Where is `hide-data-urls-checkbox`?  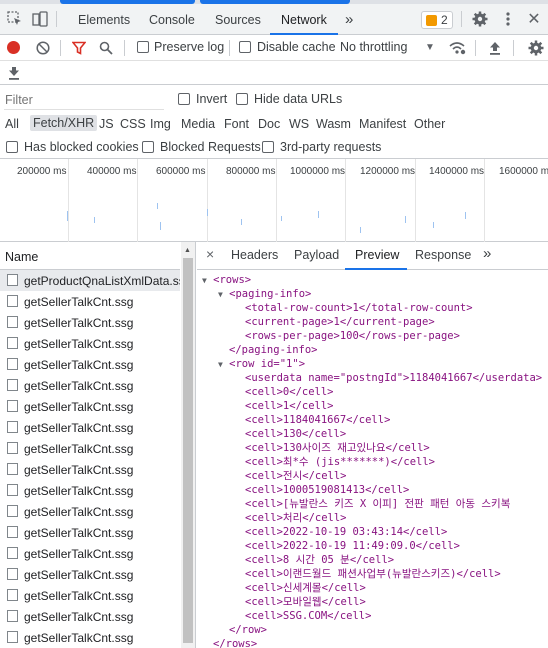 hide-data-urls-checkbox is located at coordinates (242, 99).